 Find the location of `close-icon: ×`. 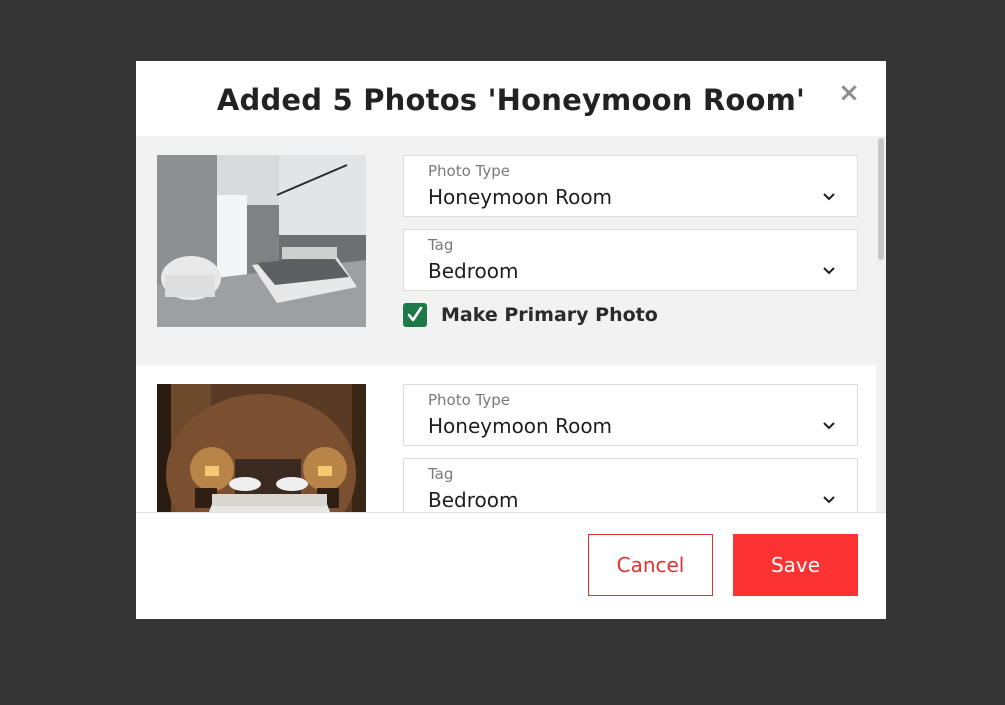

close-icon: × is located at coordinates (849, 93).